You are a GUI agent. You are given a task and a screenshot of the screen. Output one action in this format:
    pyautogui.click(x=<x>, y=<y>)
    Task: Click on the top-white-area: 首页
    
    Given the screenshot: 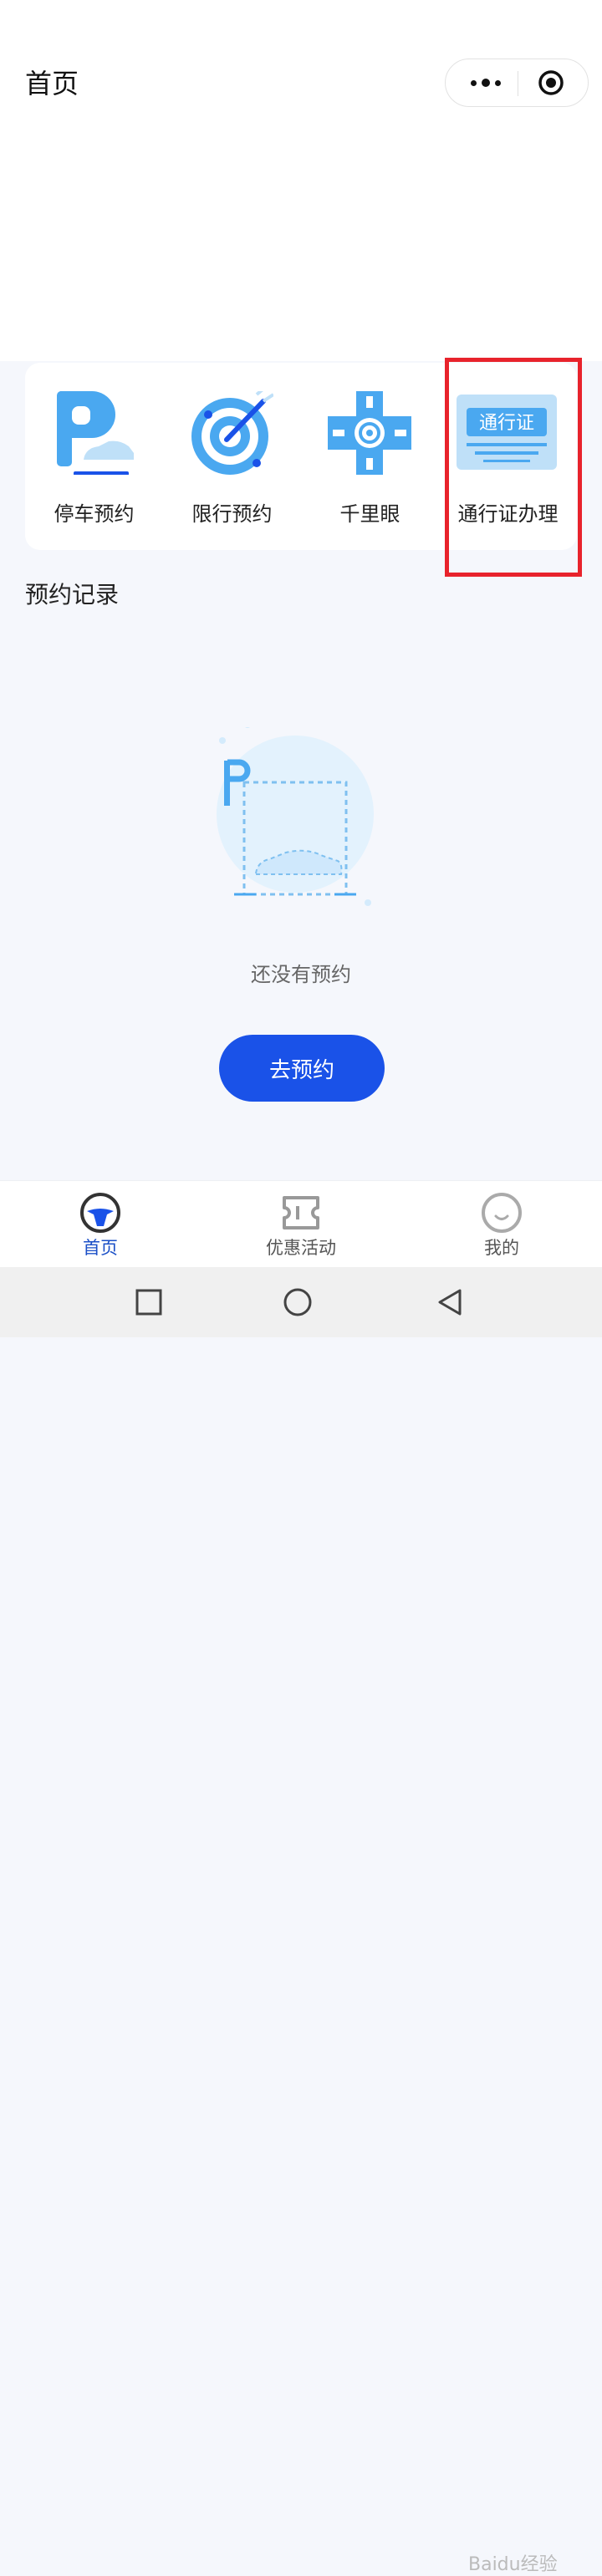 What is the action you would take?
    pyautogui.click(x=301, y=180)
    